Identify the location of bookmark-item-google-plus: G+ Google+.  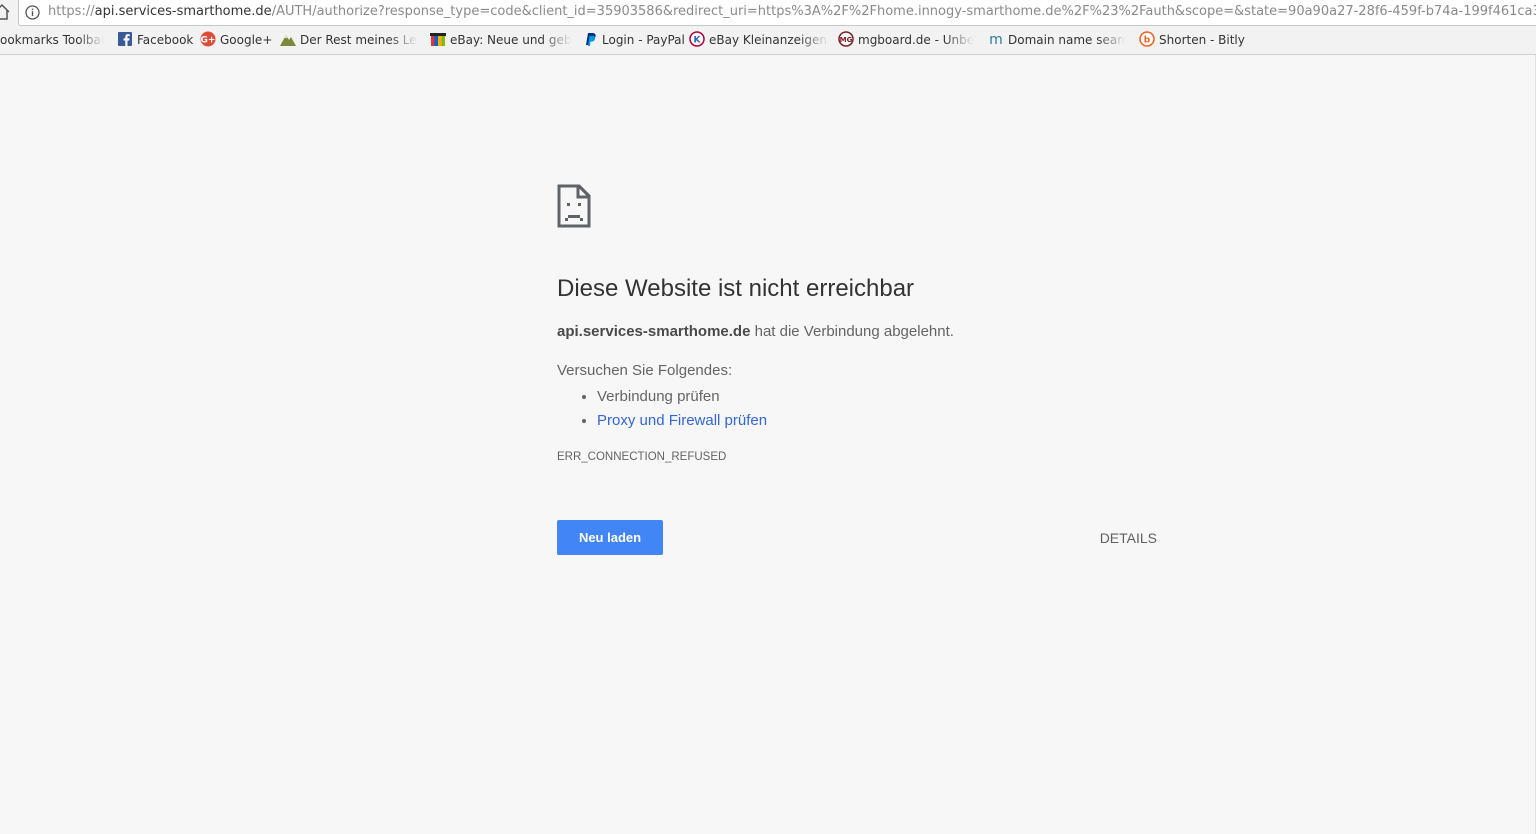
(236, 40).